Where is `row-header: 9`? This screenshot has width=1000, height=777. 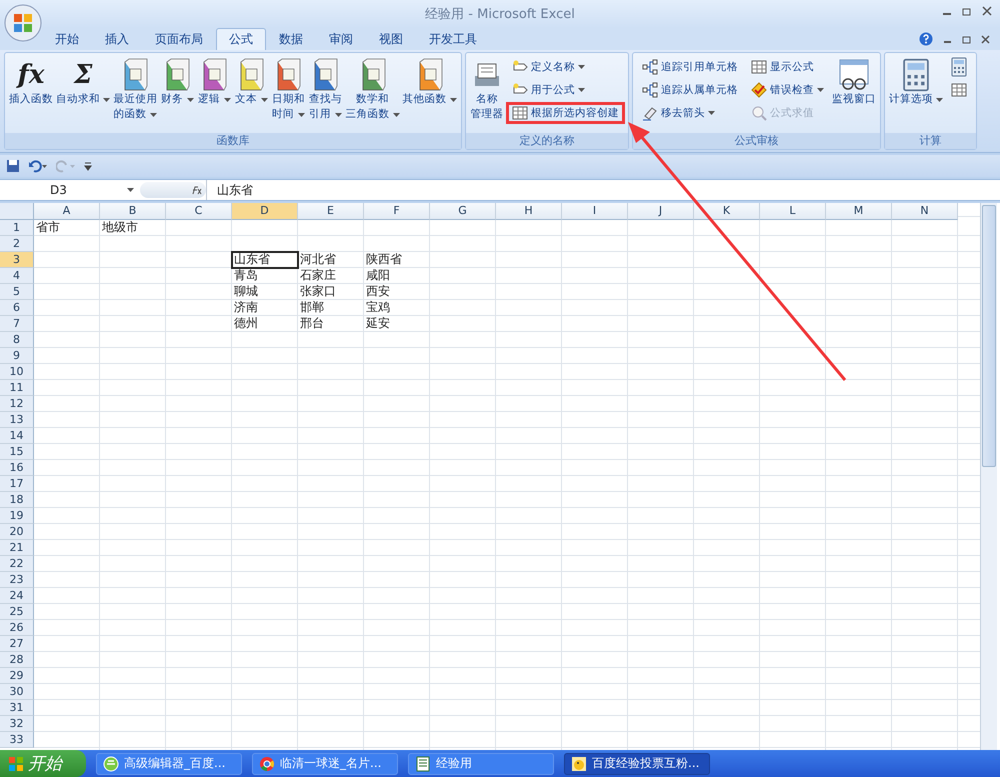
row-header: 9 is located at coordinates (17, 356).